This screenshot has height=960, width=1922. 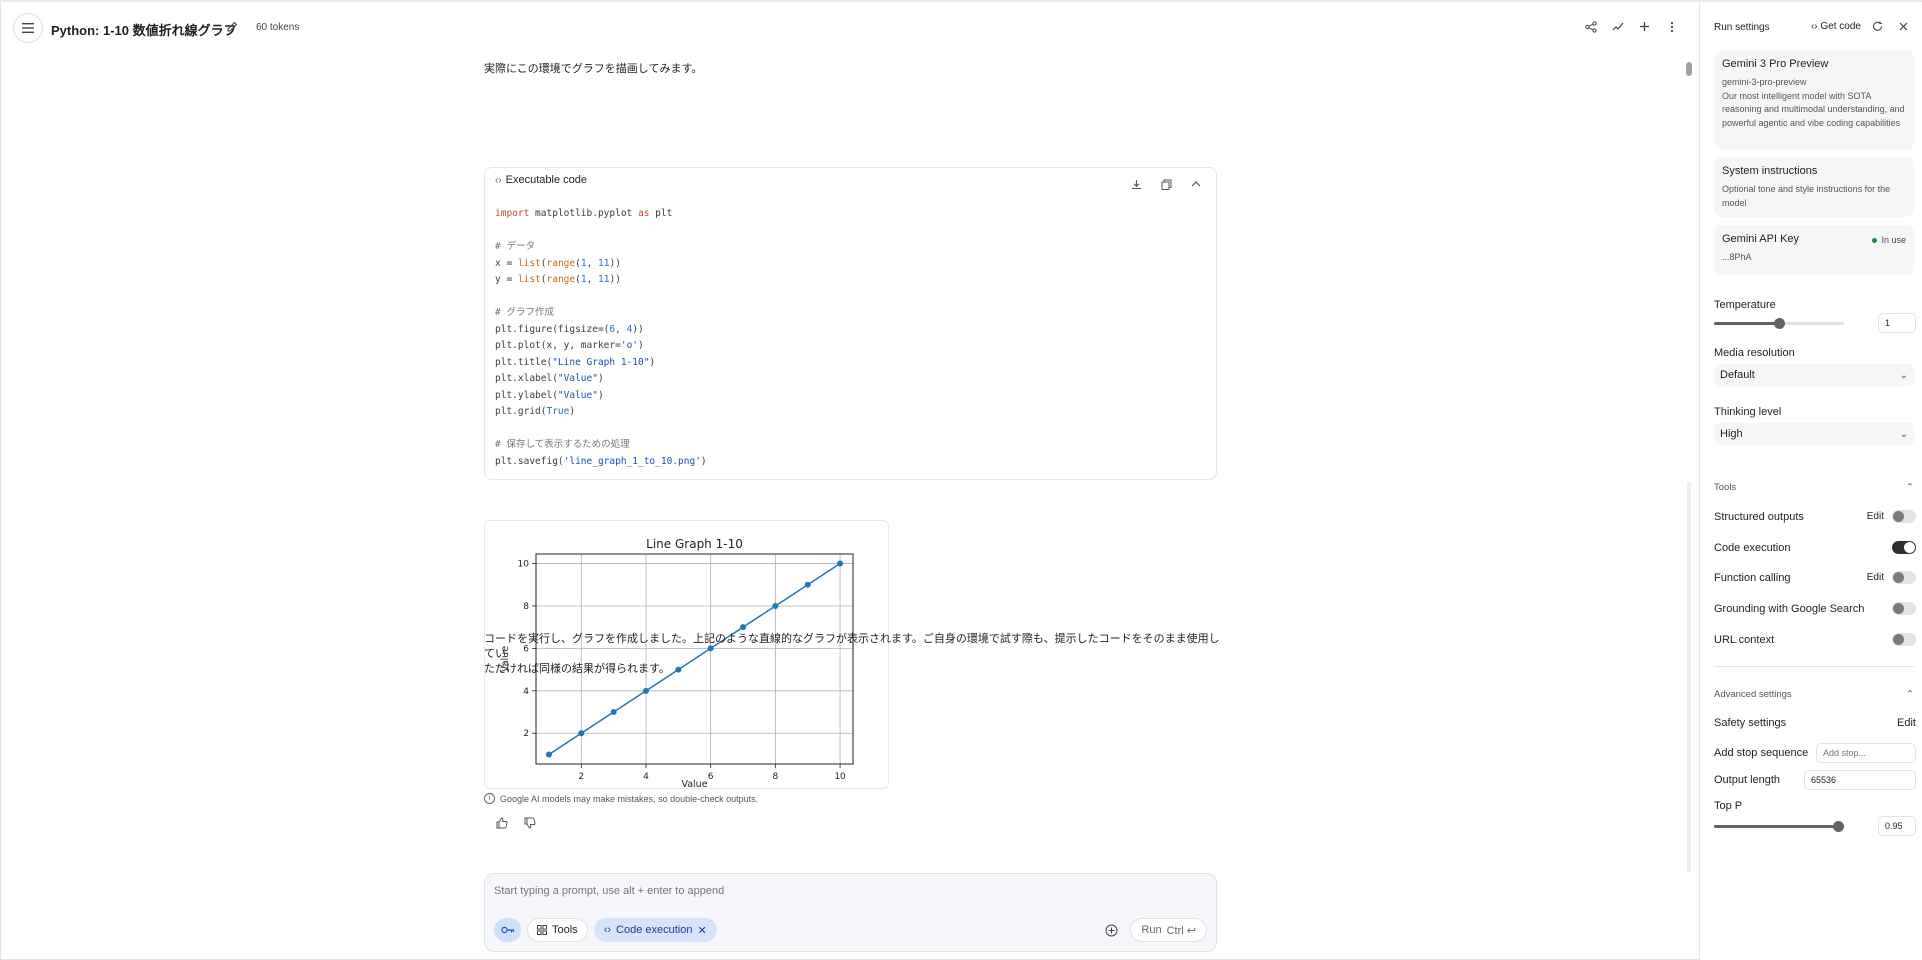 I want to click on chevron-up-icon: ⌃, so click(x=1910, y=487).